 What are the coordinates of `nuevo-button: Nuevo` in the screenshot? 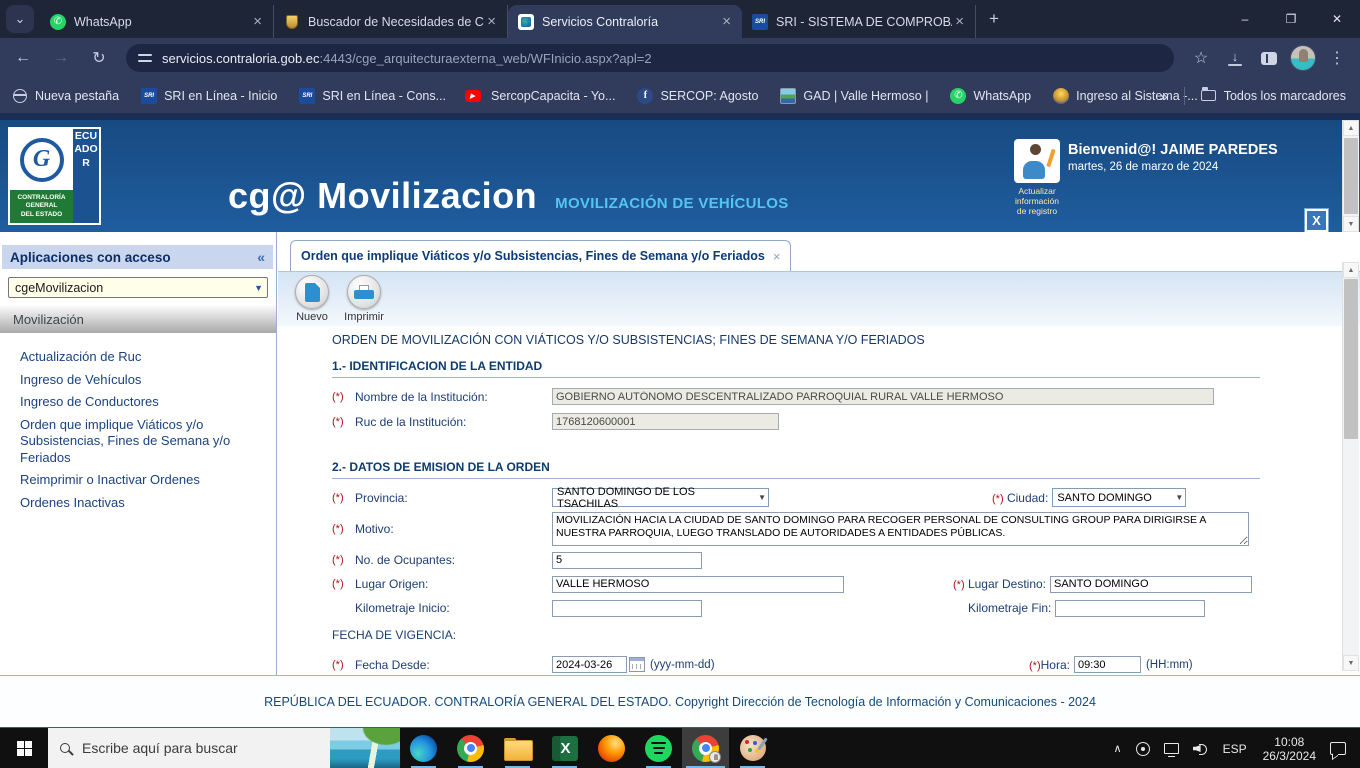 It's located at (312, 299).